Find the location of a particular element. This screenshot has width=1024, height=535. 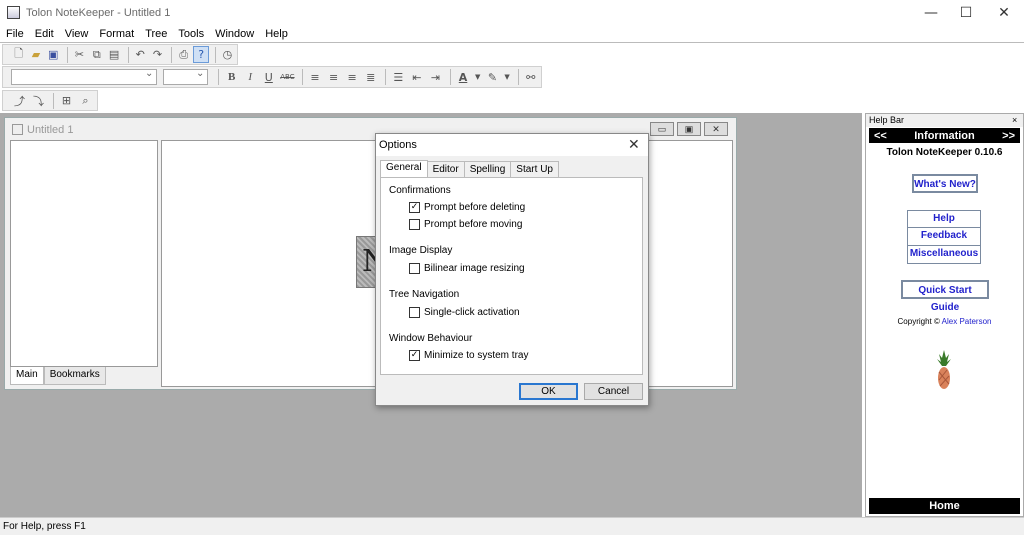

minimize-to-tray-checkbox: ✓ Minimize to system tray is located at coordinates (468, 355).